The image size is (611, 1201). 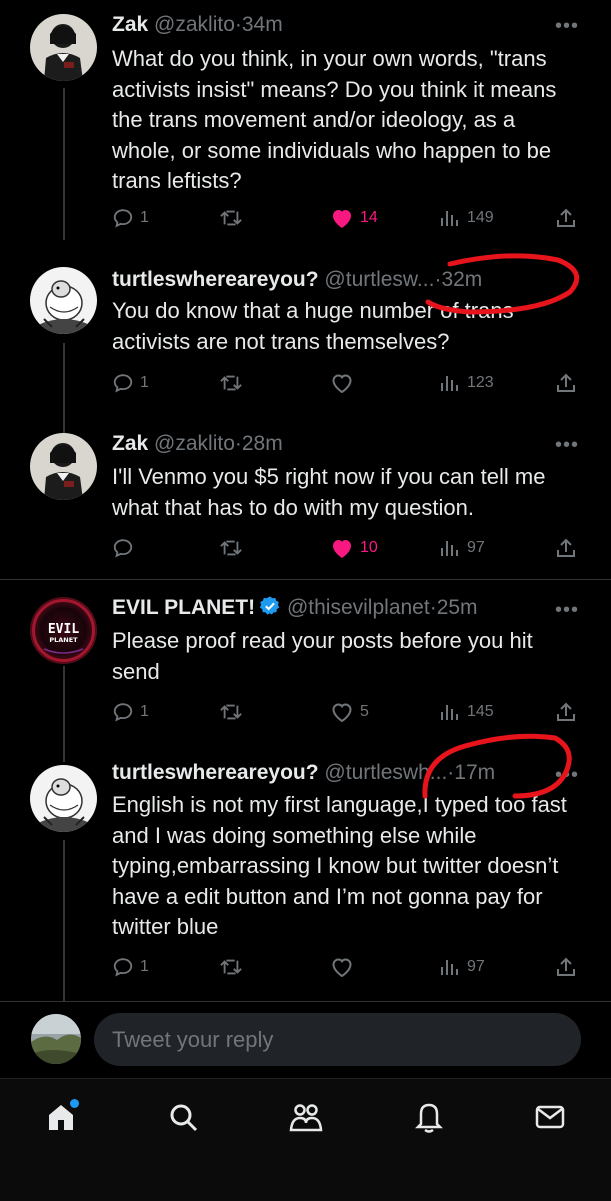 I want to click on search-icon, so click(x=184, y=1118).